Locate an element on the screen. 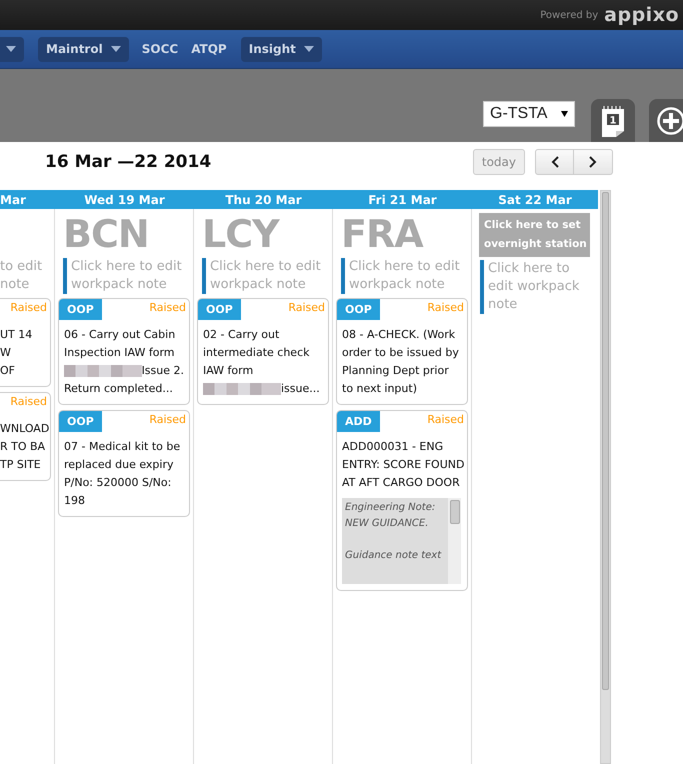 The height and width of the screenshot is (764, 683). nav-dropdown: Insight is located at coordinates (281, 49).